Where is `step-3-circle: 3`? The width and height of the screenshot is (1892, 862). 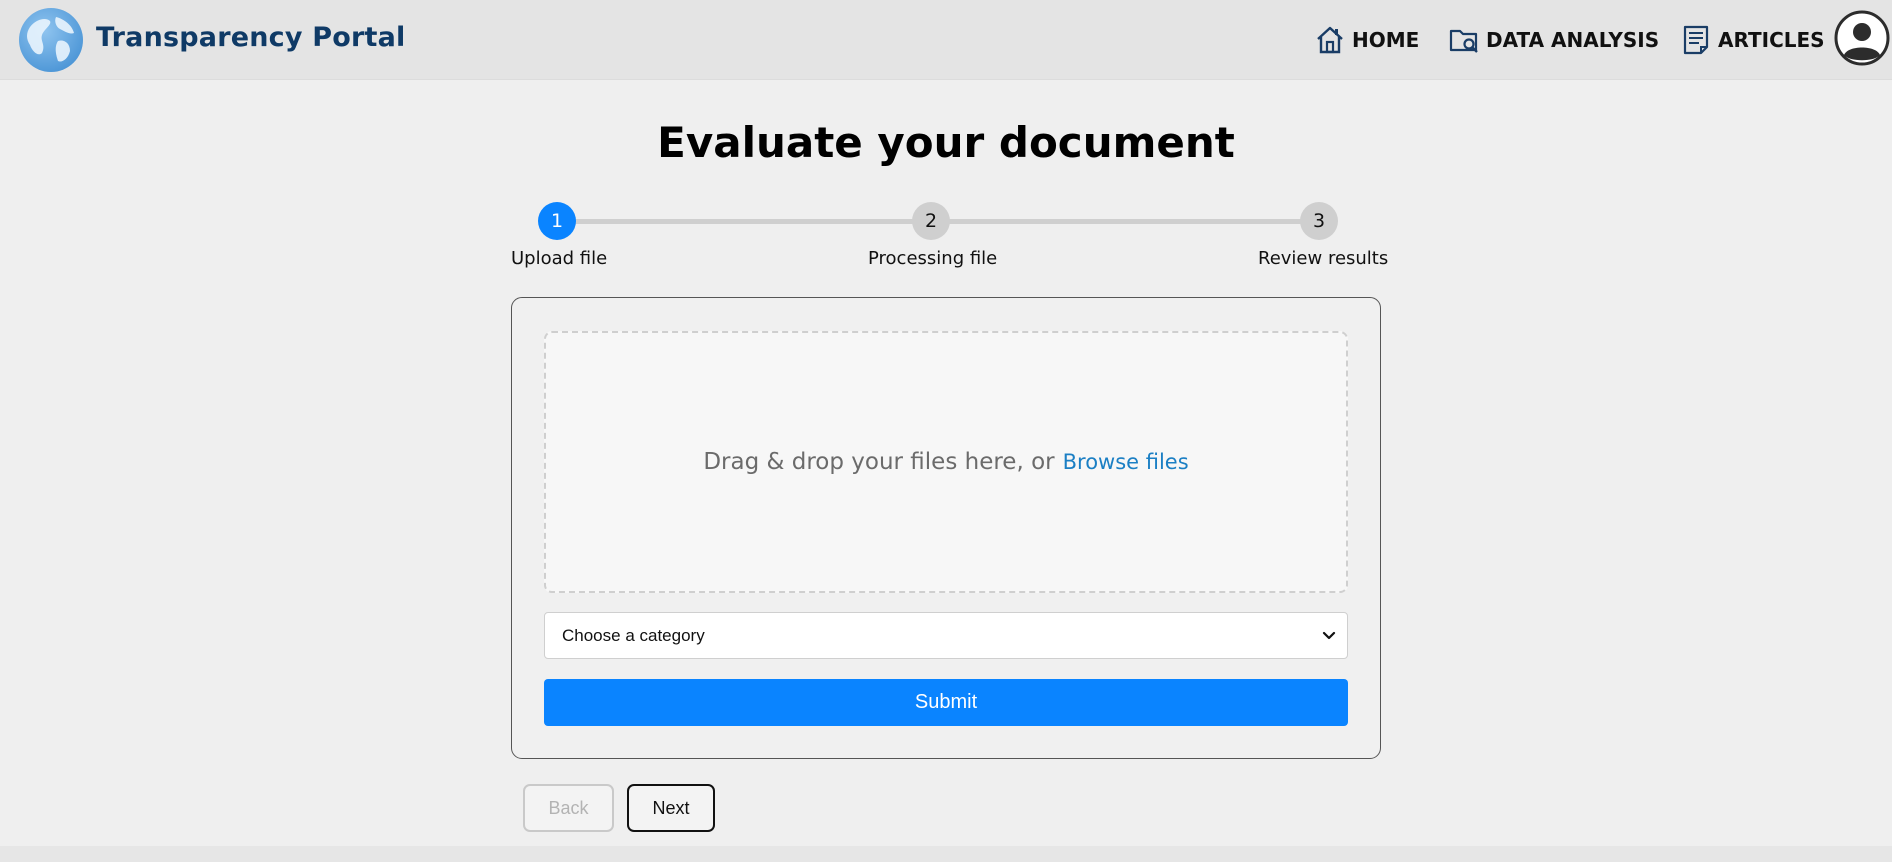 step-3-circle: 3 is located at coordinates (1319, 221).